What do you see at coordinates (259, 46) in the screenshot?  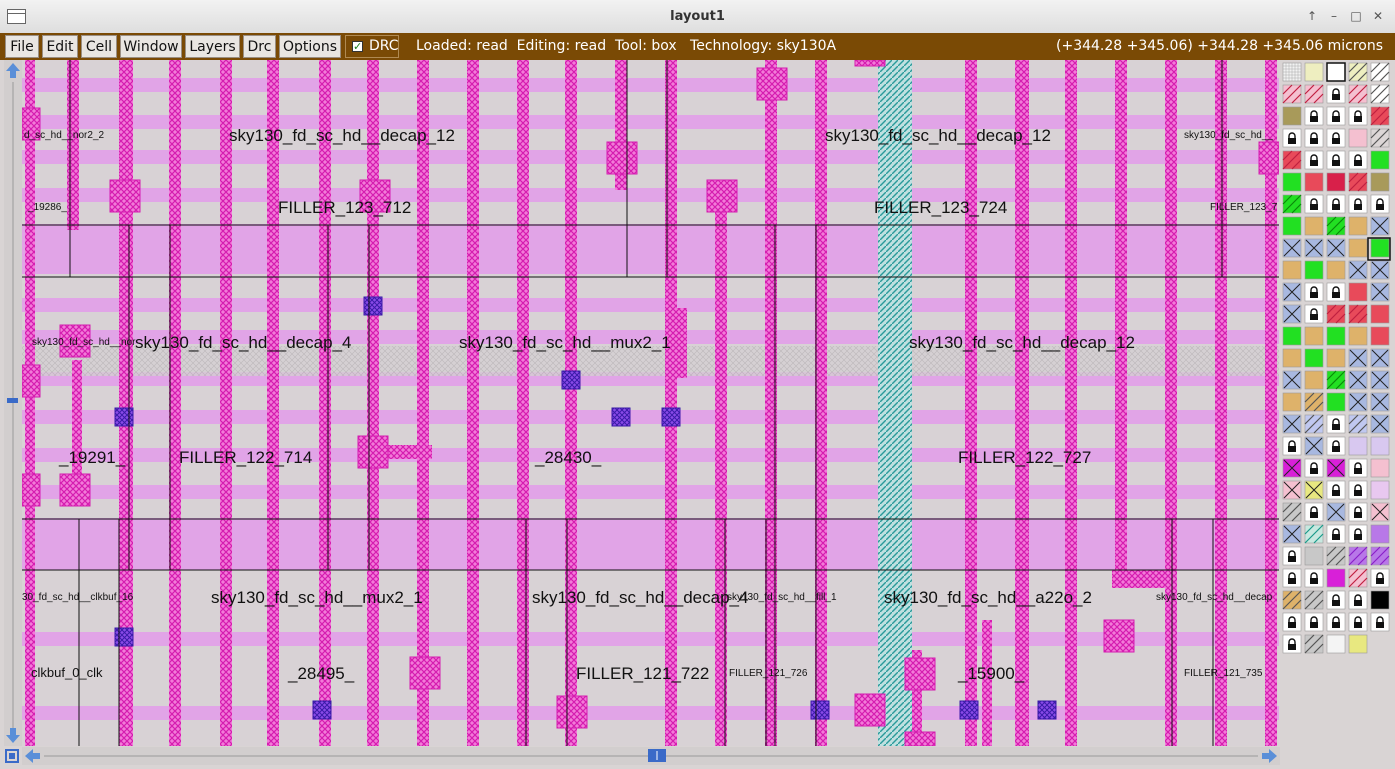 I see `menu-drc: Drc` at bounding box center [259, 46].